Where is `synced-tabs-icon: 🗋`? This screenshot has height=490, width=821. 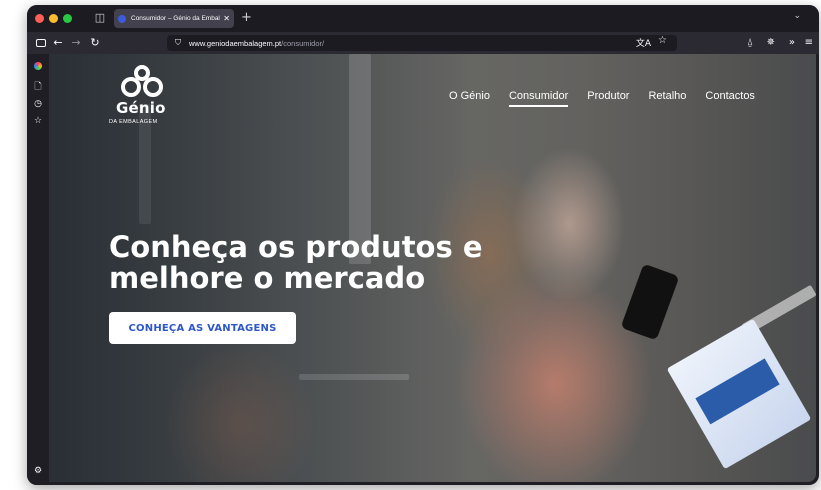
synced-tabs-icon: 🗋 is located at coordinates (38, 87).